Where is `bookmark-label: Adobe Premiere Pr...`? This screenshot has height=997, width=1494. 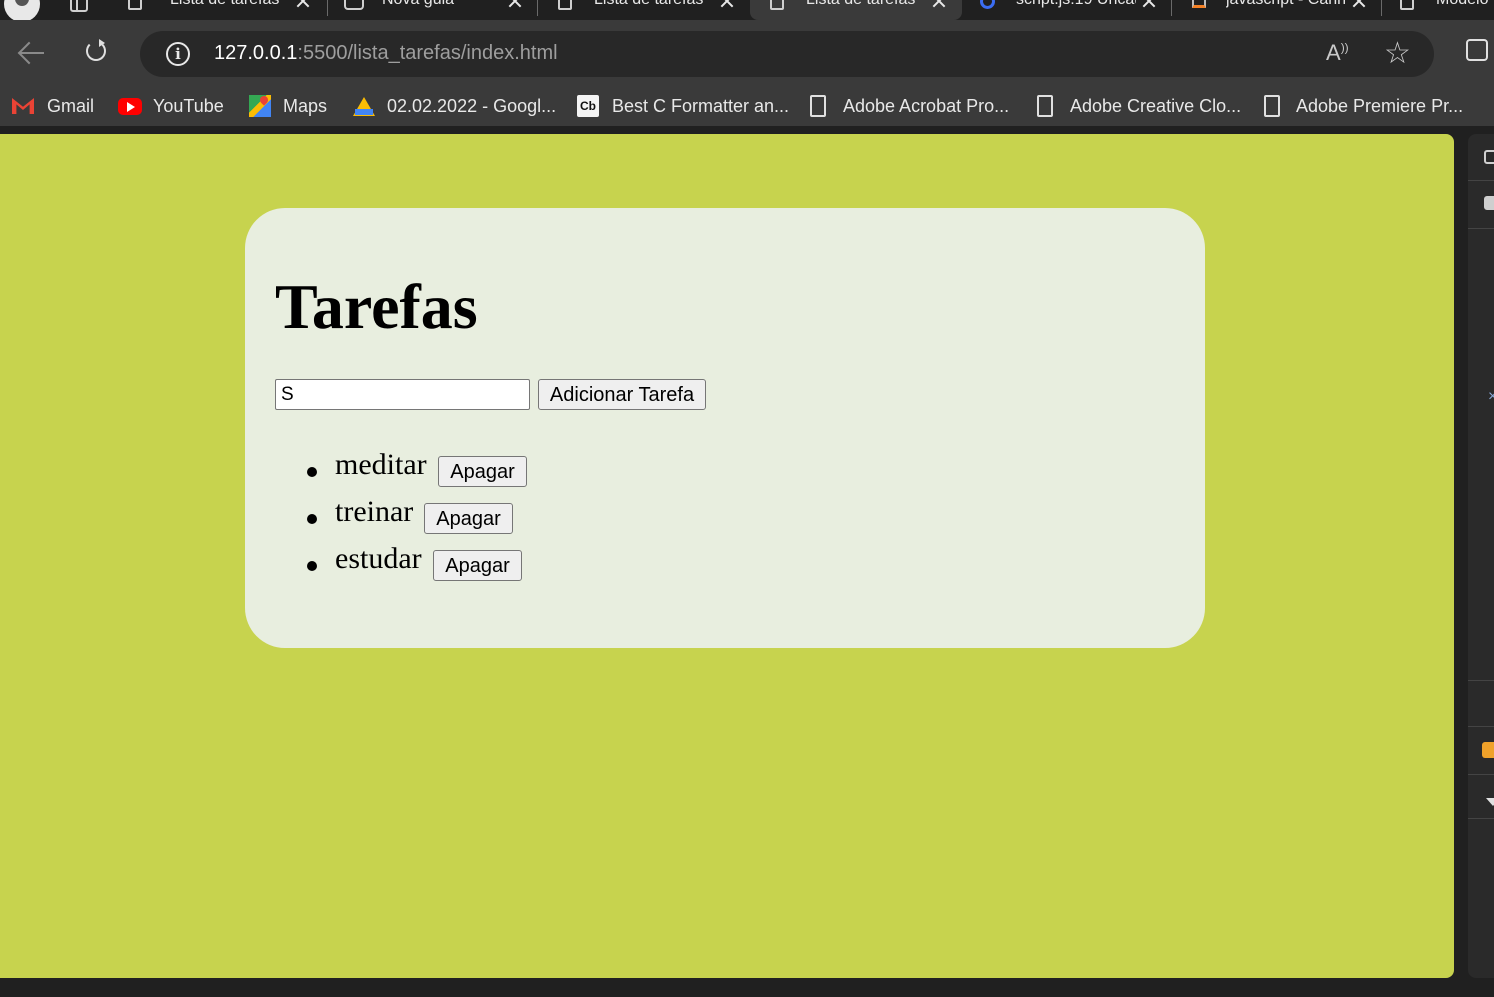 bookmark-label: Adobe Premiere Pr... is located at coordinates (1380, 105).